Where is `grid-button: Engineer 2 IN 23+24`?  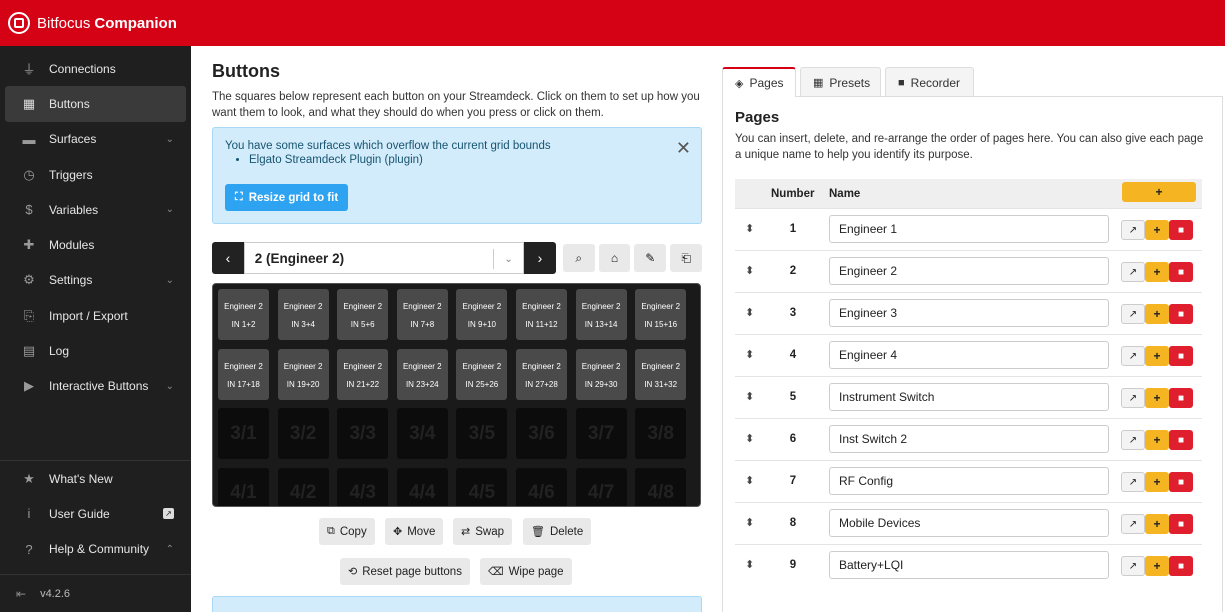
grid-button: Engineer 2 IN 23+24 is located at coordinates (422, 374).